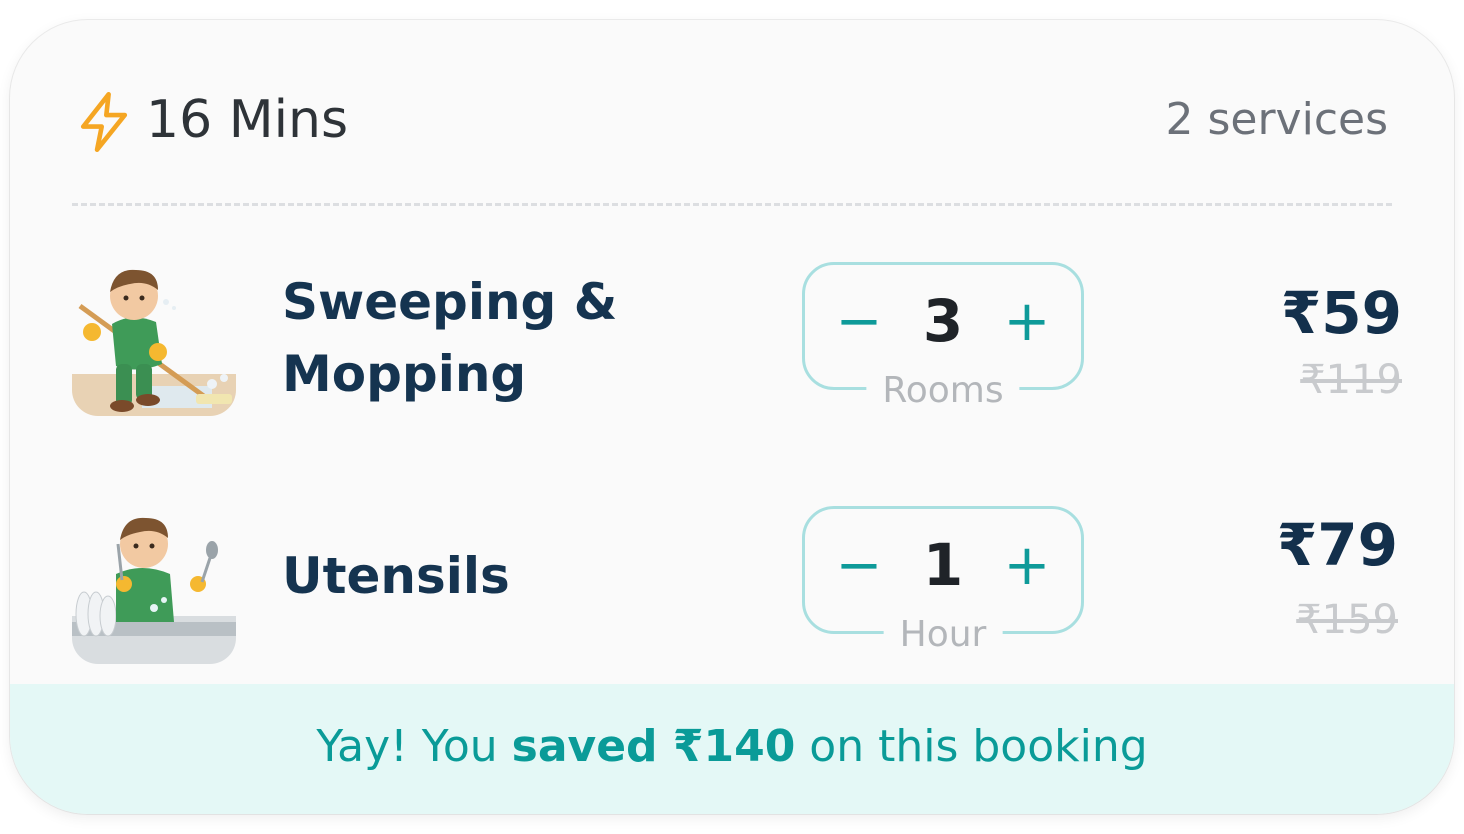 The width and height of the screenshot is (1464, 834). What do you see at coordinates (943, 581) in the screenshot?
I see `quantity-stepper: − 1 + Hour` at bounding box center [943, 581].